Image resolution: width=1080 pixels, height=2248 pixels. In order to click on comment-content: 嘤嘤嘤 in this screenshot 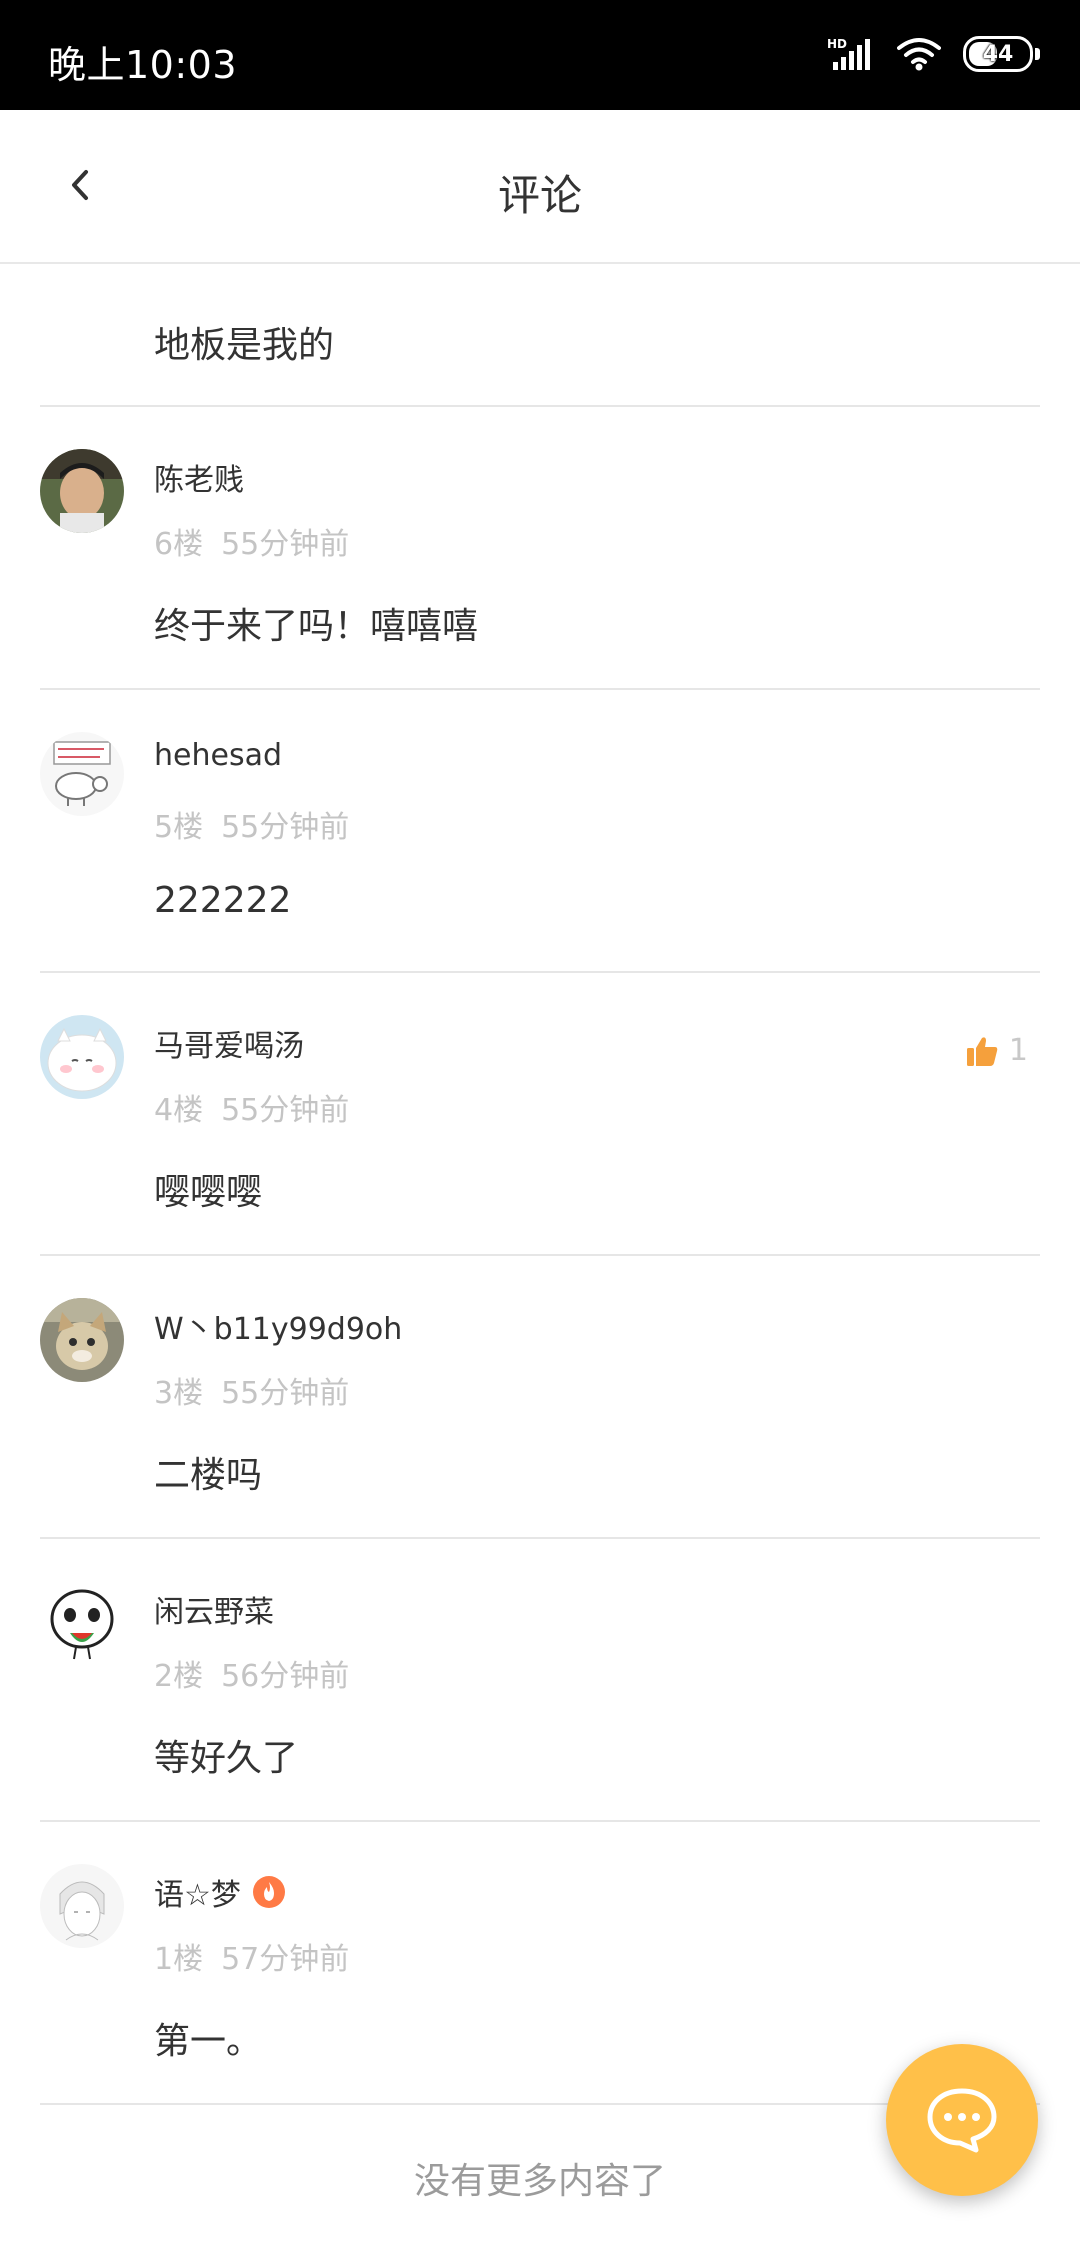, I will do `click(208, 1192)`.